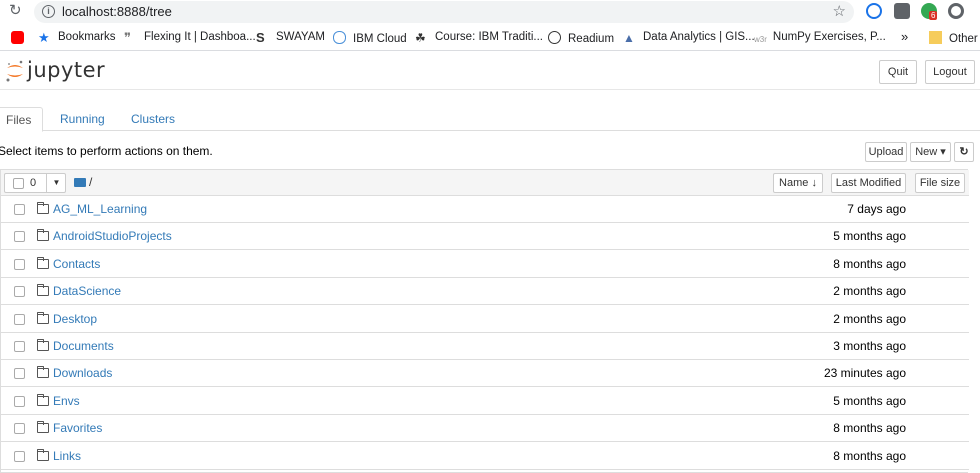 The width and height of the screenshot is (980, 473). What do you see at coordinates (127, 37) in the screenshot?
I see `flexing-icon: ❞` at bounding box center [127, 37].